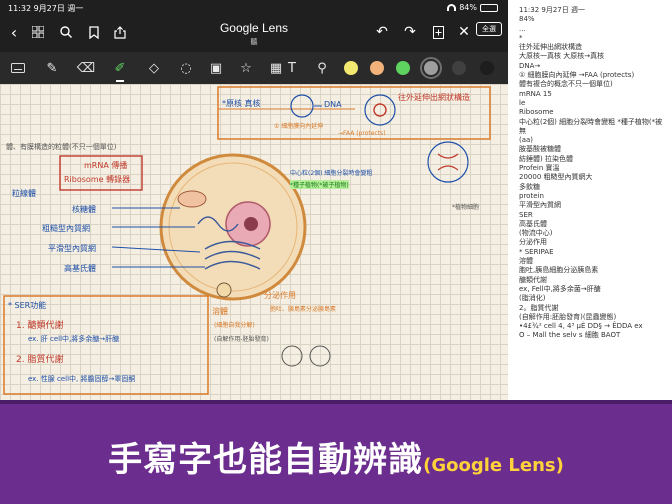 The width and height of the screenshot is (672, 504). Describe the element at coordinates (540, 149) in the screenshot. I see `ocr-line: 胺基酸被糖體` at that location.